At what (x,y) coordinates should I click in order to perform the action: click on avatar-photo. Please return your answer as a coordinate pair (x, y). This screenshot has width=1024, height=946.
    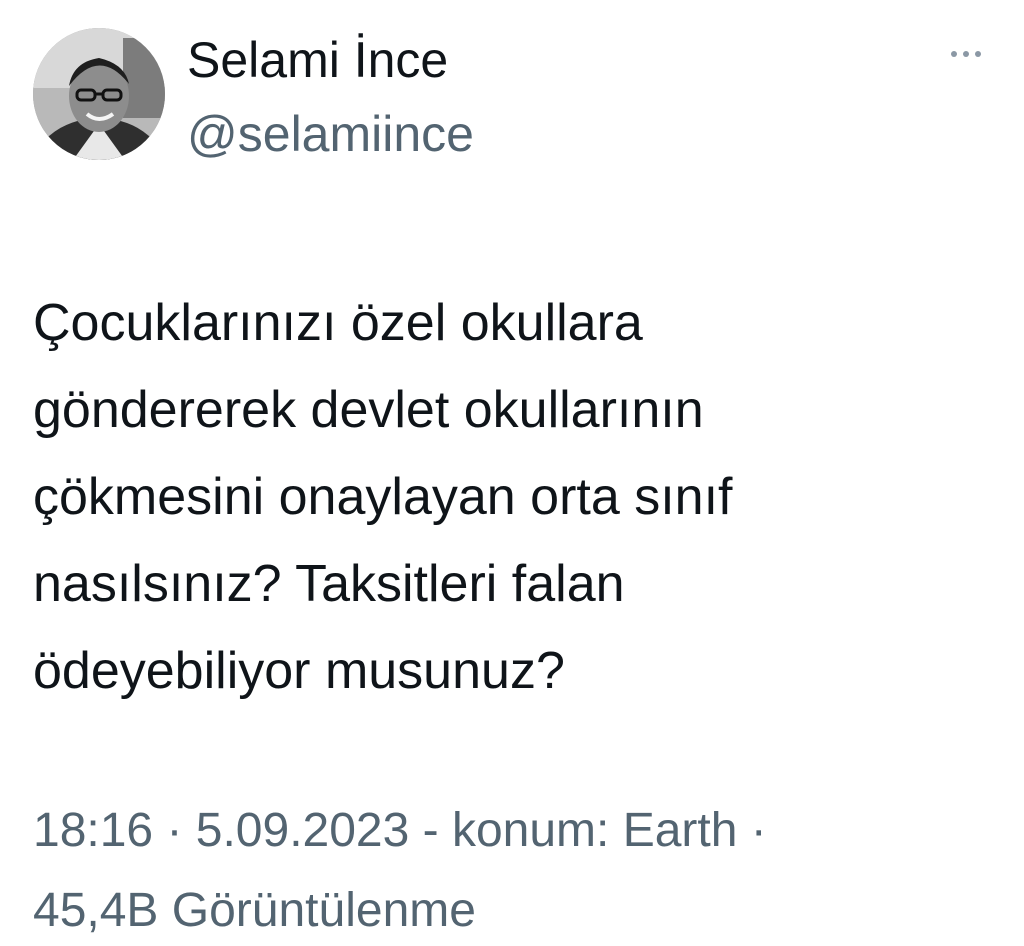
    Looking at the image, I should click on (99, 94).